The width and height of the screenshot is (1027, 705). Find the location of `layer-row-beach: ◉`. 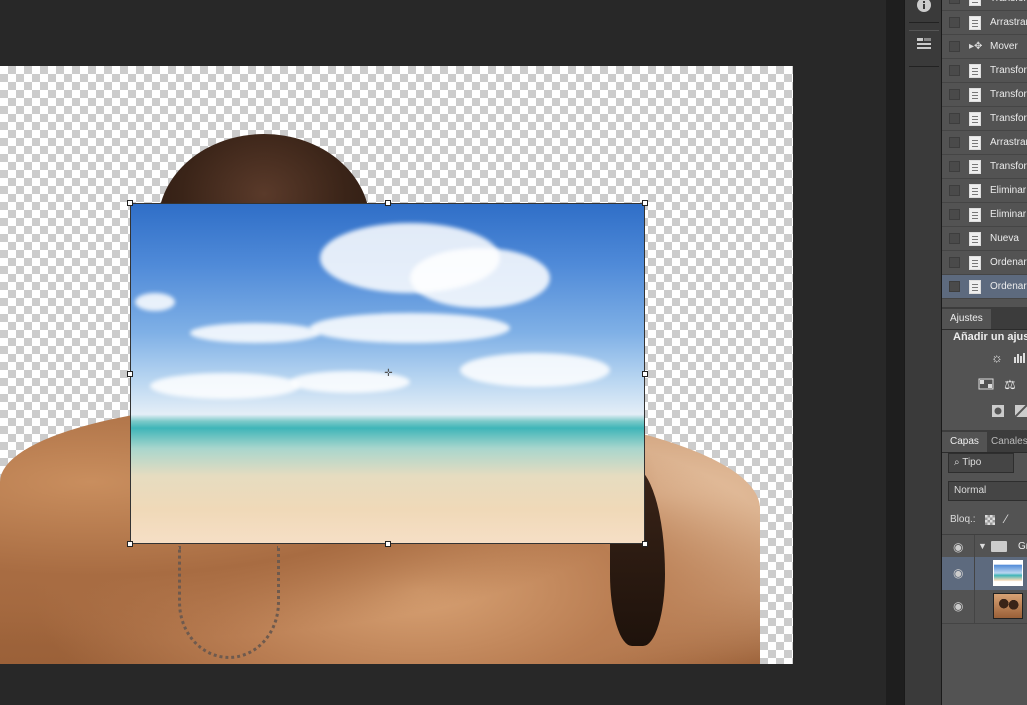

layer-row-beach: ◉ is located at coordinates (984, 574).